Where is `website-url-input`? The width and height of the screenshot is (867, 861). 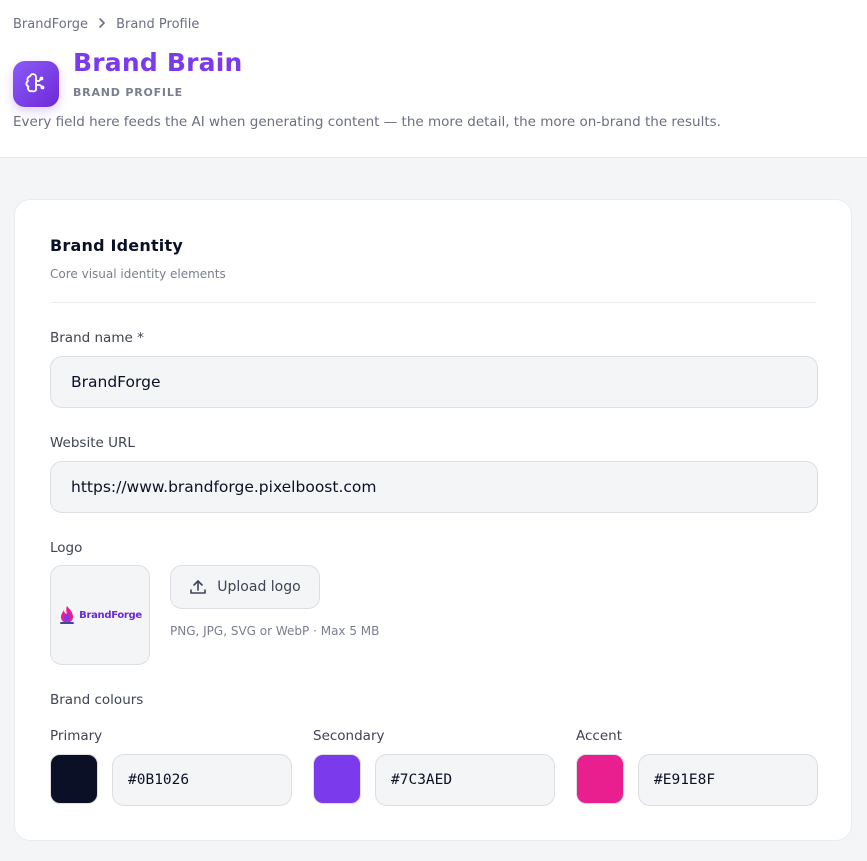
website-url-input is located at coordinates (434, 487).